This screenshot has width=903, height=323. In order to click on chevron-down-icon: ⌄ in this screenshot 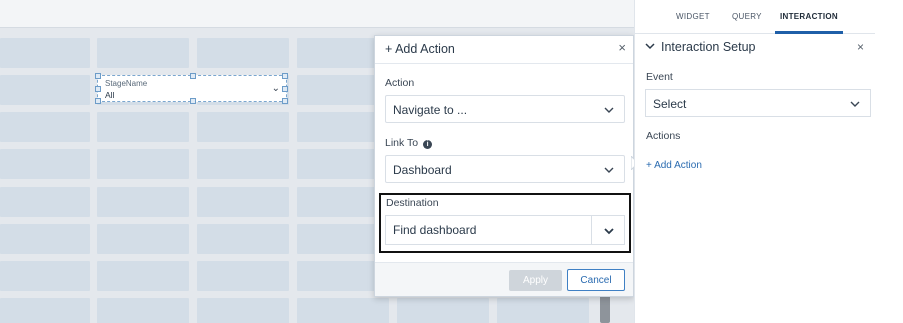, I will do `click(276, 88)`.